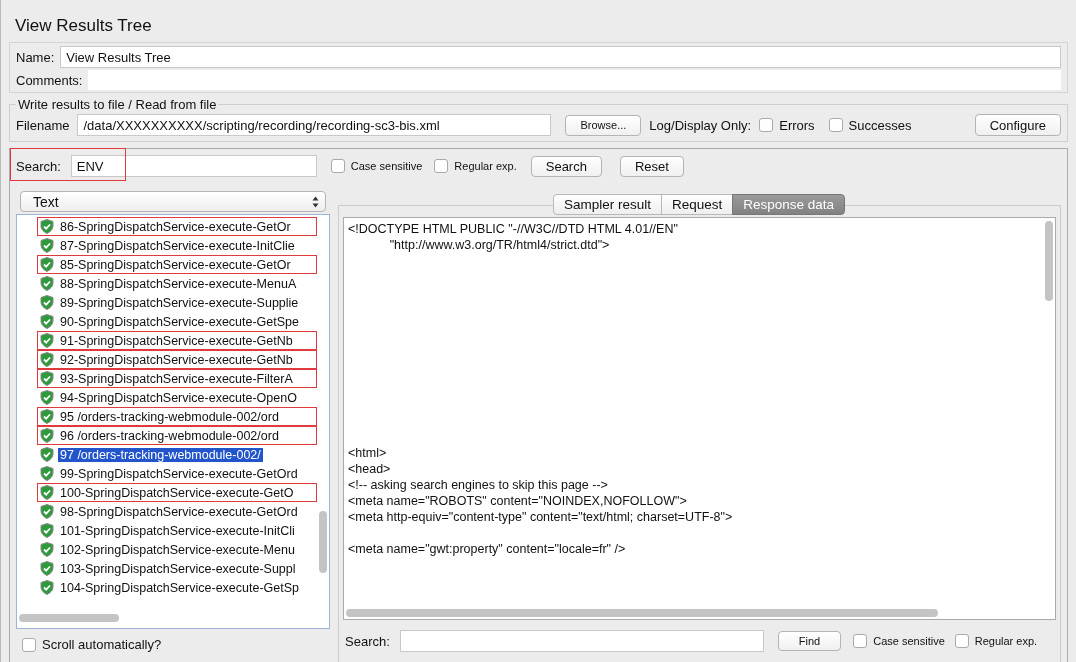 This screenshot has width=1076, height=662. What do you see at coordinates (177, 321) in the screenshot?
I see `tree-item: 90-SpringDispatchService-execute-GetSpe` at bounding box center [177, 321].